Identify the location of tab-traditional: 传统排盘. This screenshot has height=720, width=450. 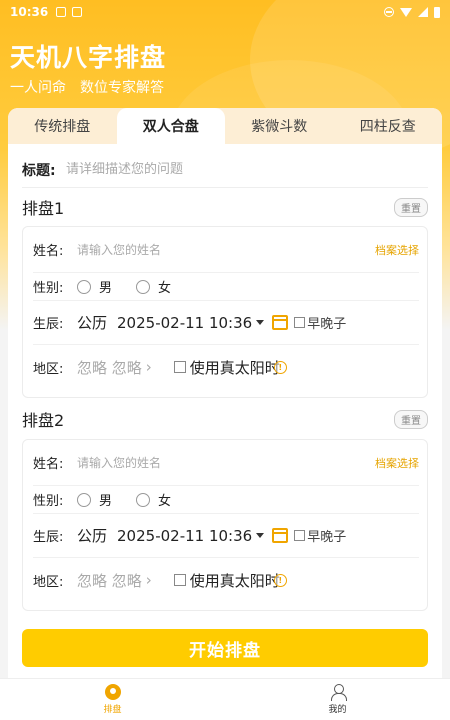
(62, 126).